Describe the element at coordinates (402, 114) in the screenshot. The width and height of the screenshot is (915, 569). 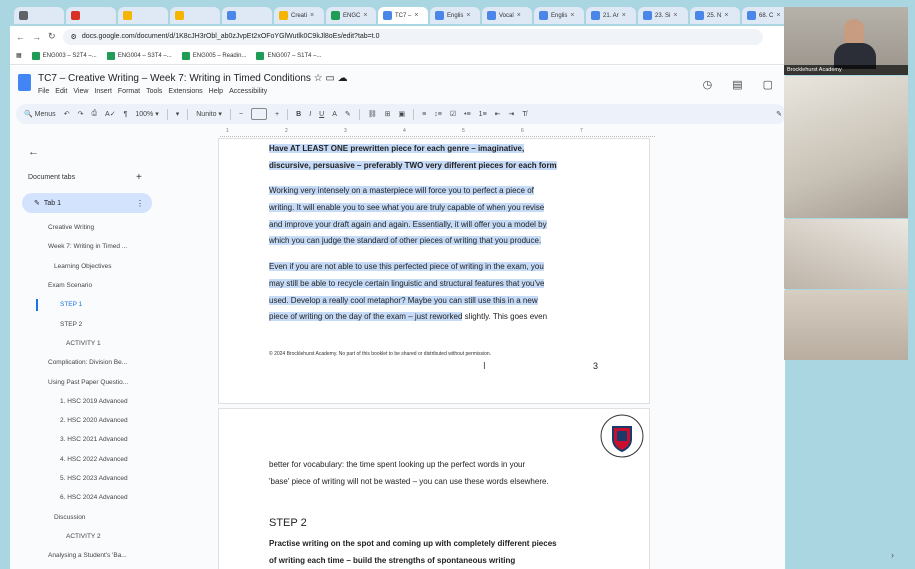
I see `image-icon: ▣` at that location.